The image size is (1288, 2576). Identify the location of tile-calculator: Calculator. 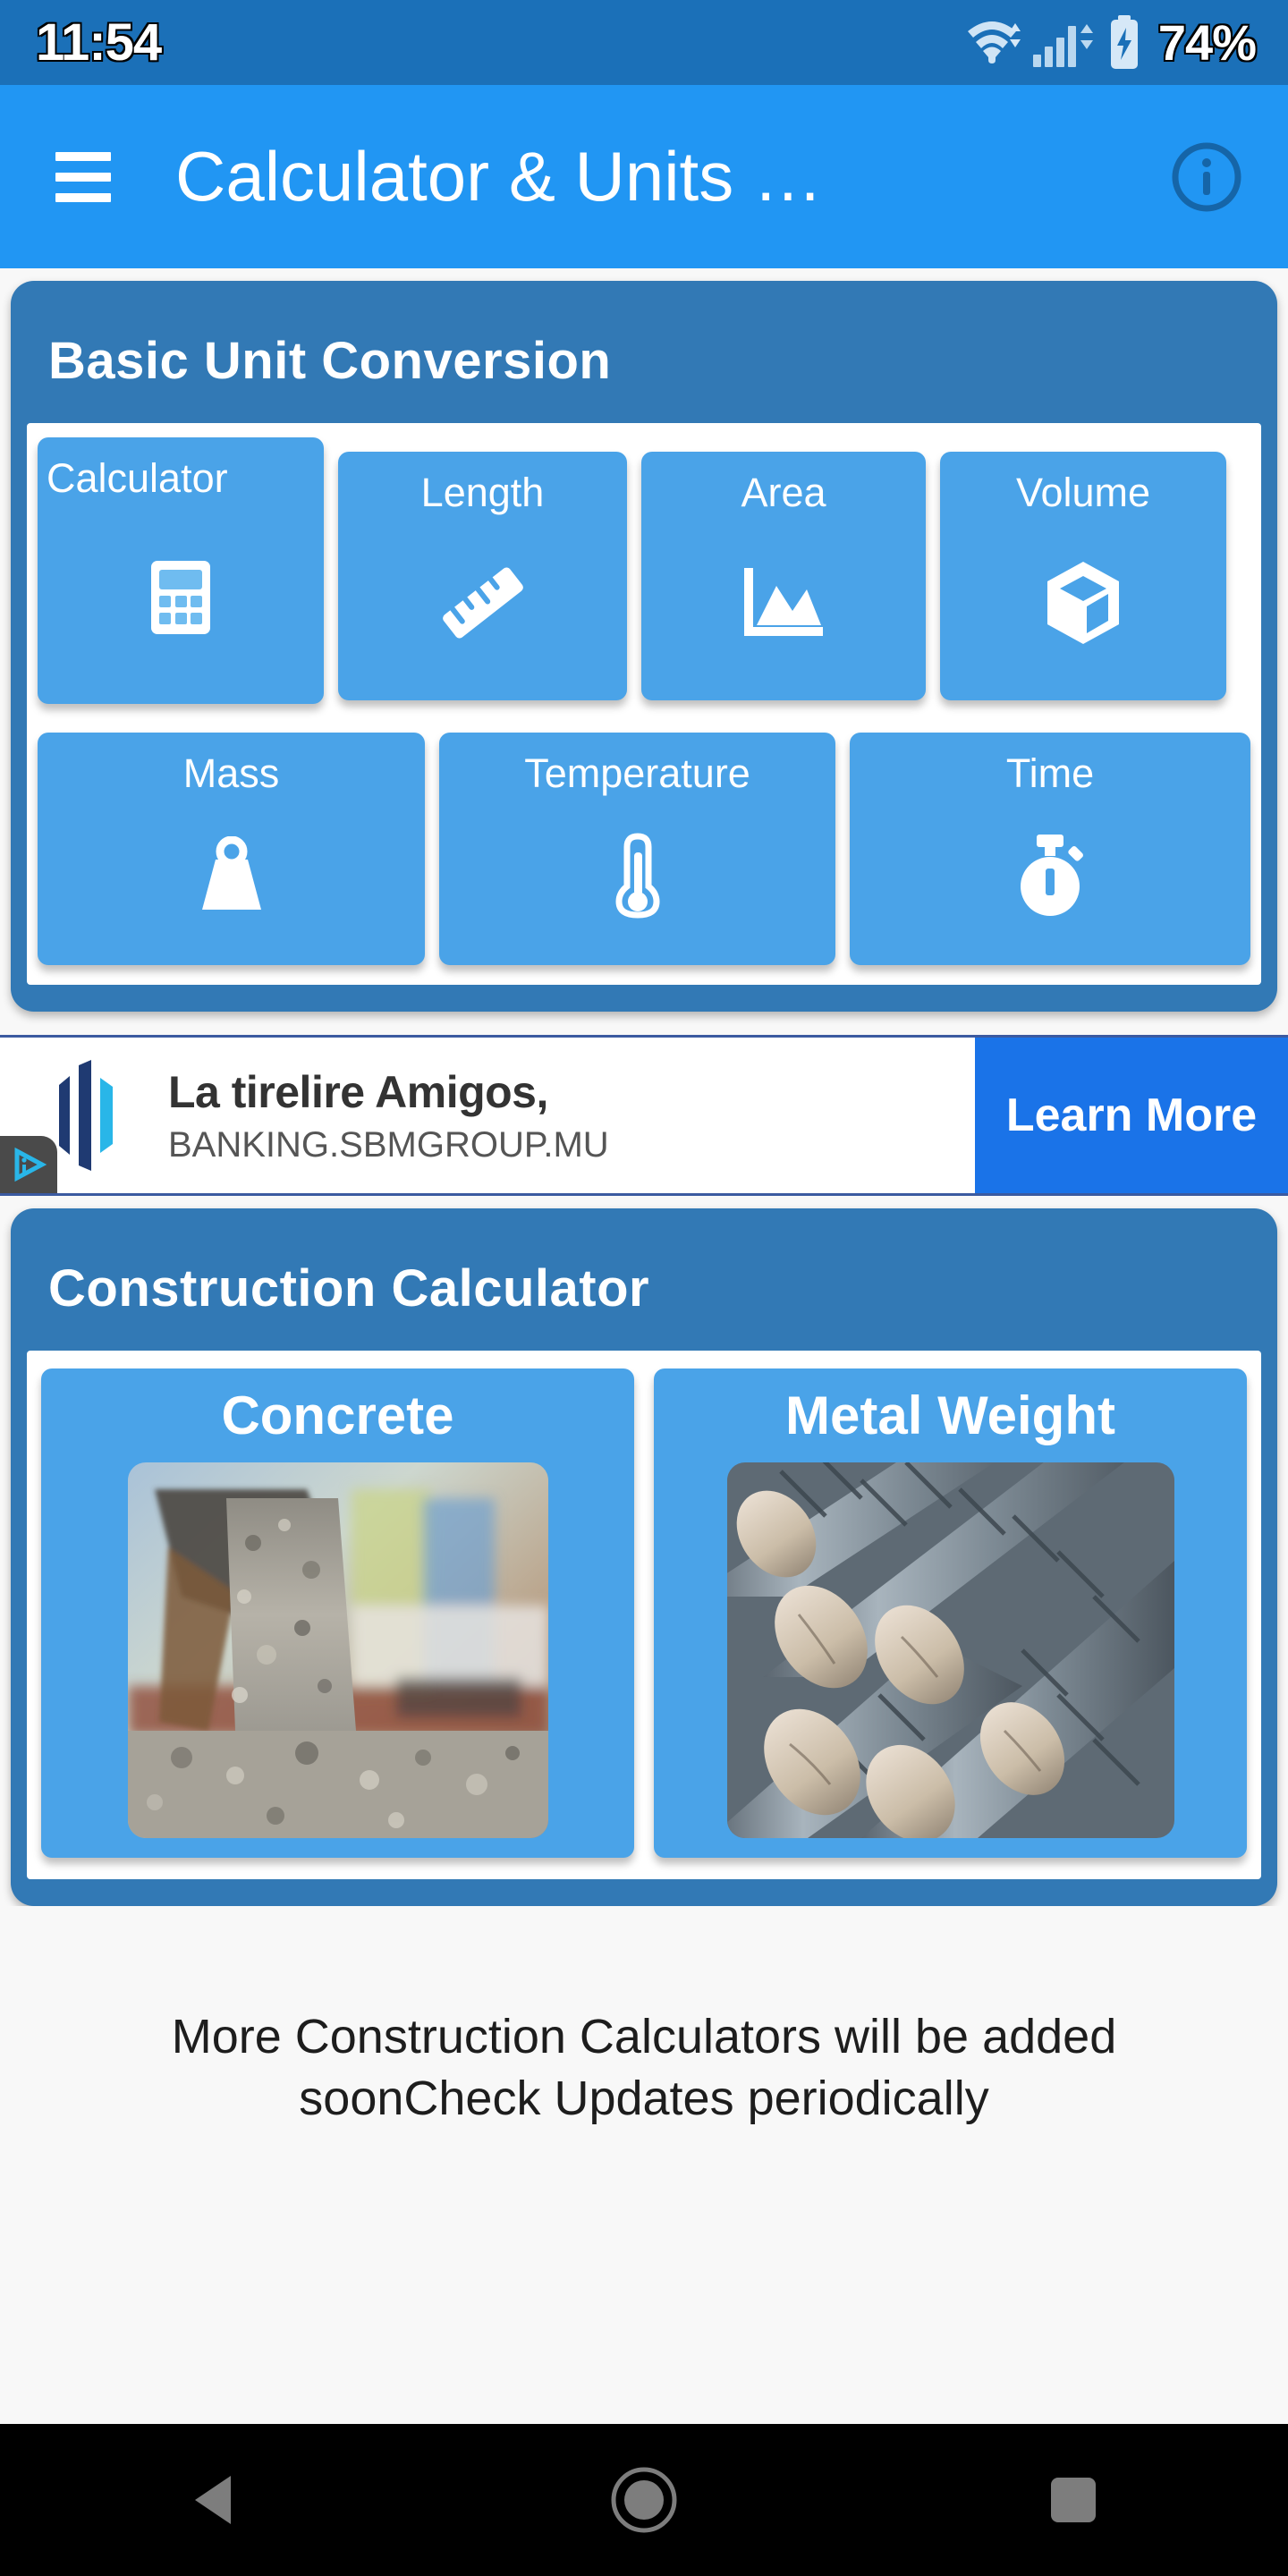
(181, 570).